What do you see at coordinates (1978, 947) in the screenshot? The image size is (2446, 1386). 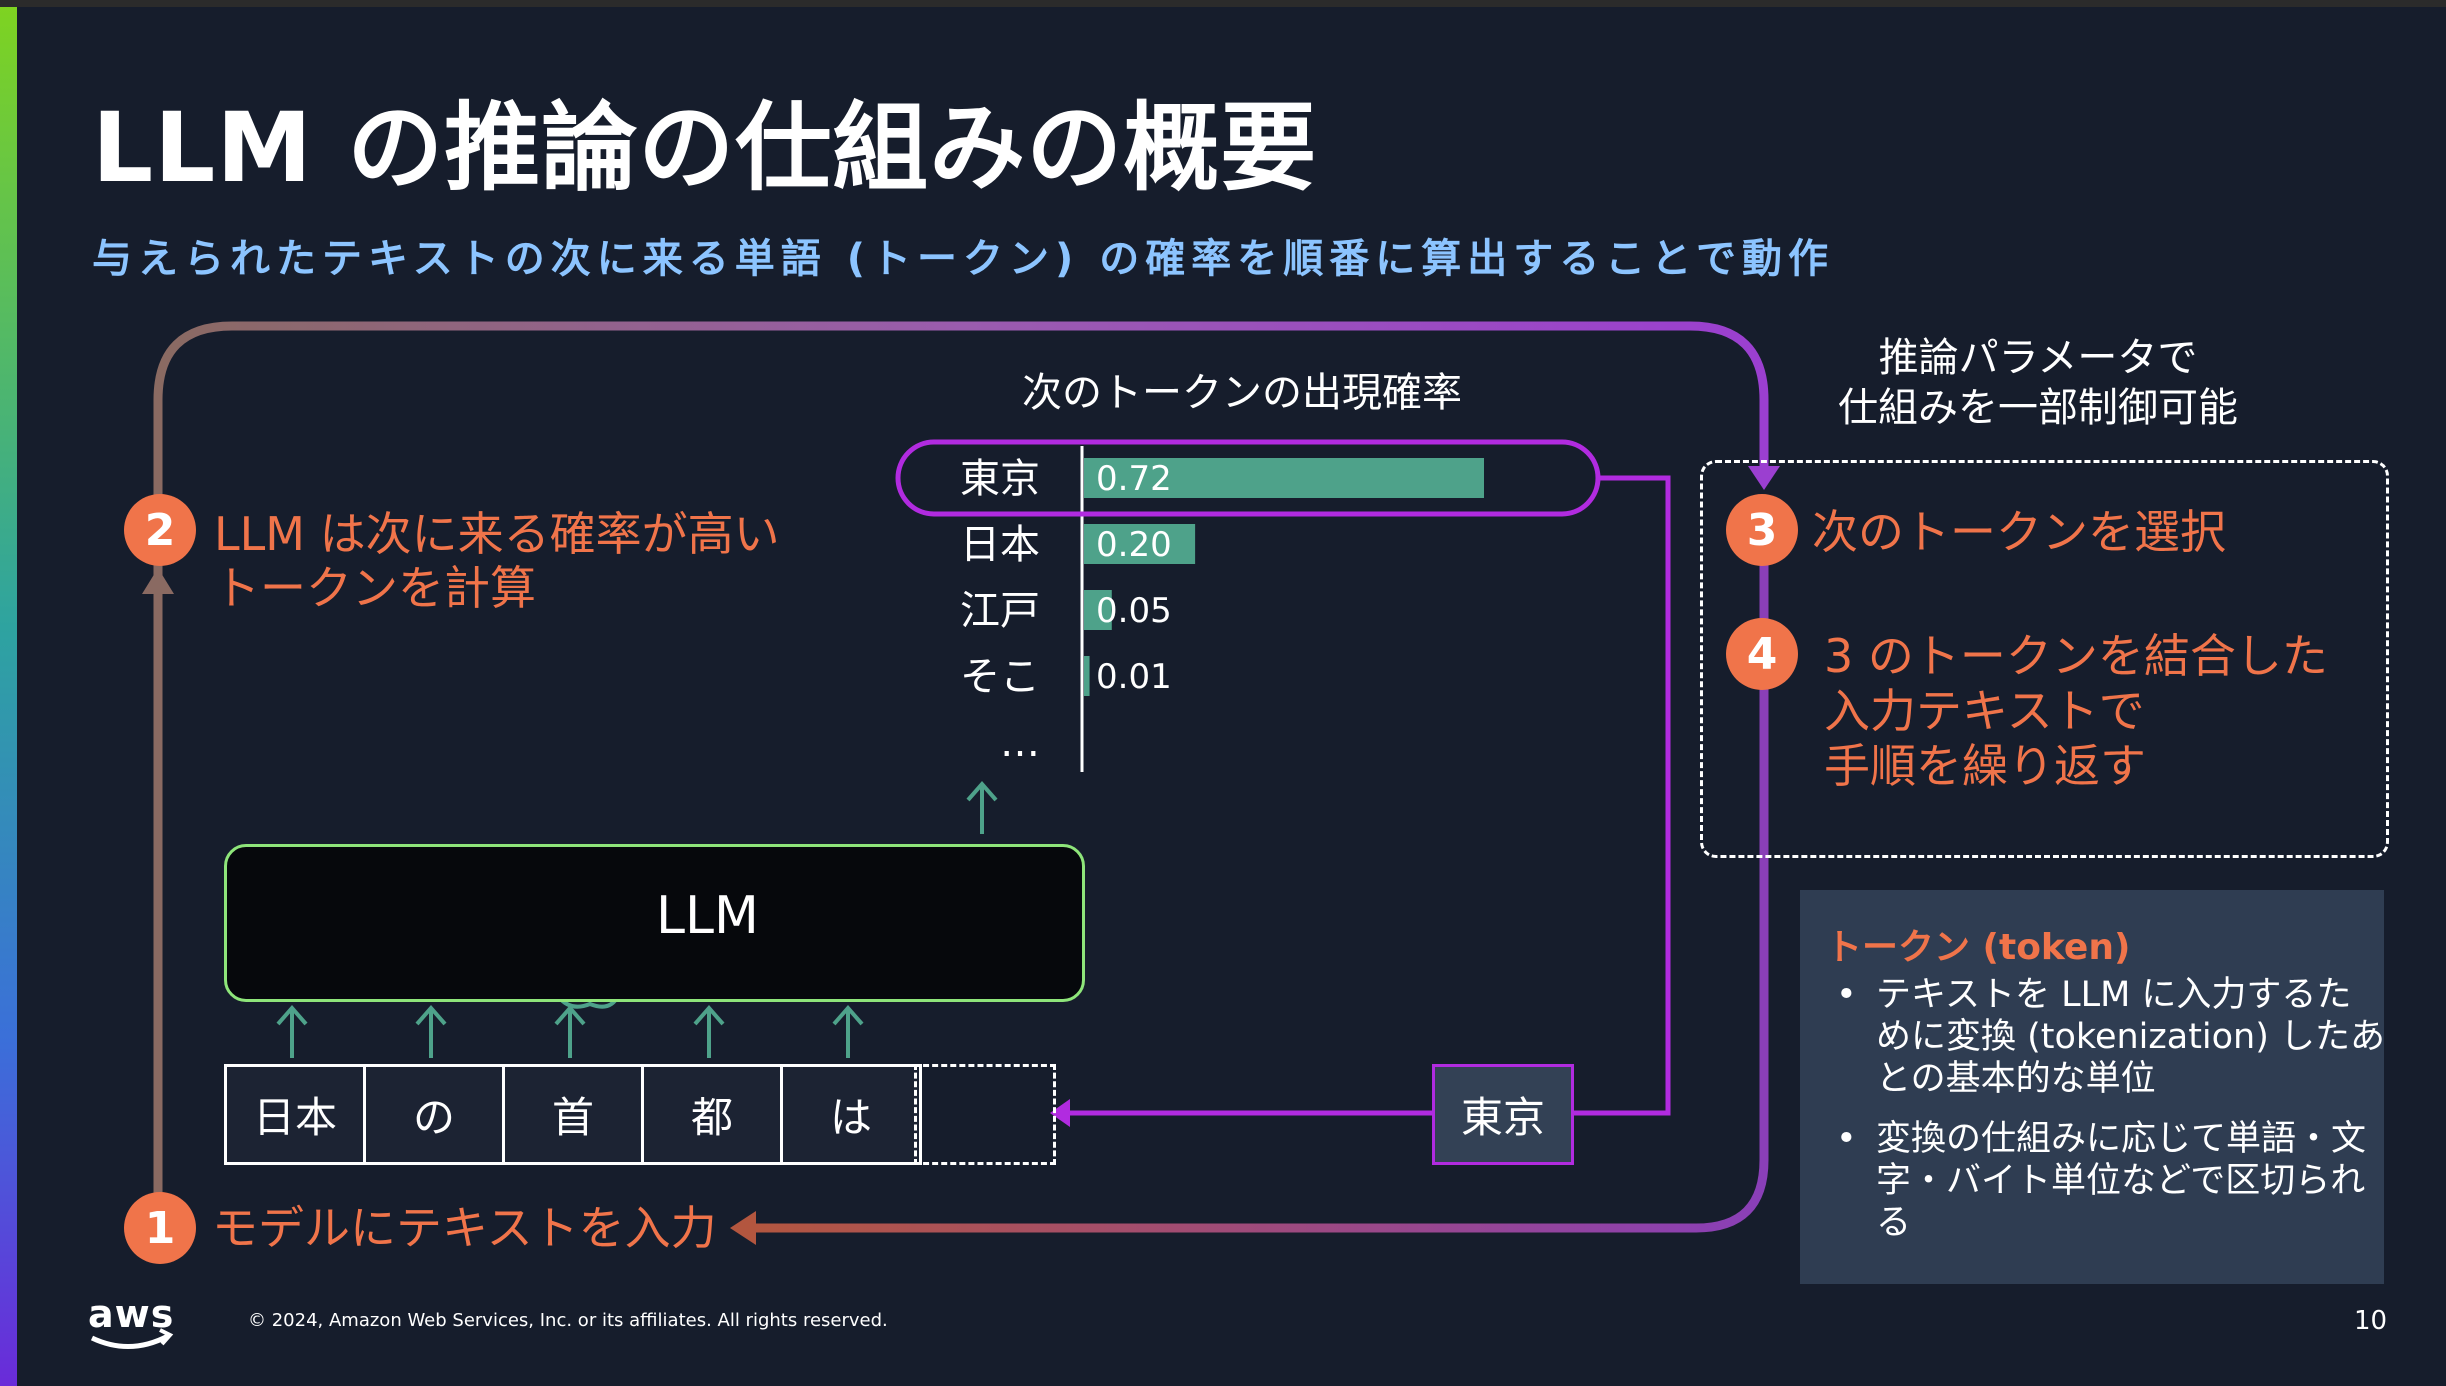 I see `info-title: トークン (token)` at bounding box center [1978, 947].